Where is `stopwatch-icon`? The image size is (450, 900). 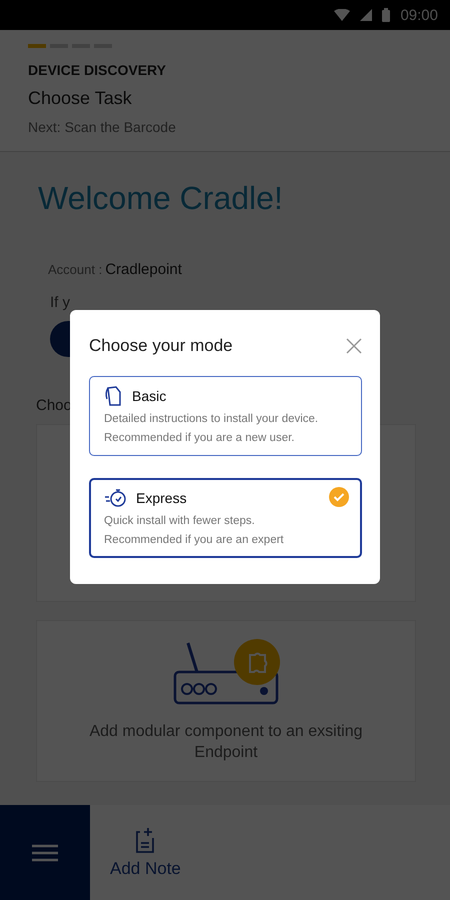
stopwatch-icon is located at coordinates (116, 498).